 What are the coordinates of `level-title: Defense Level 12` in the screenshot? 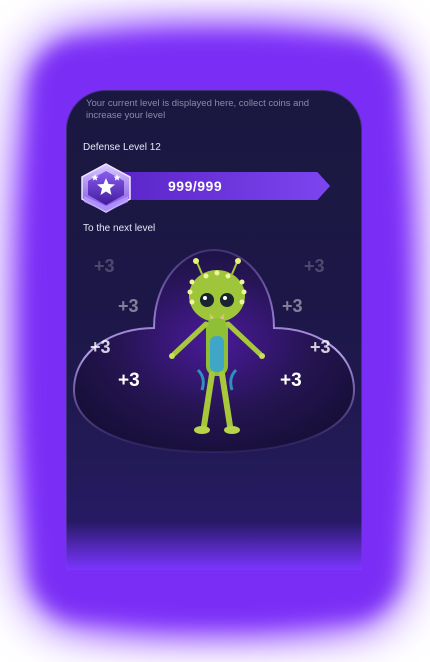 It's located at (122, 147).